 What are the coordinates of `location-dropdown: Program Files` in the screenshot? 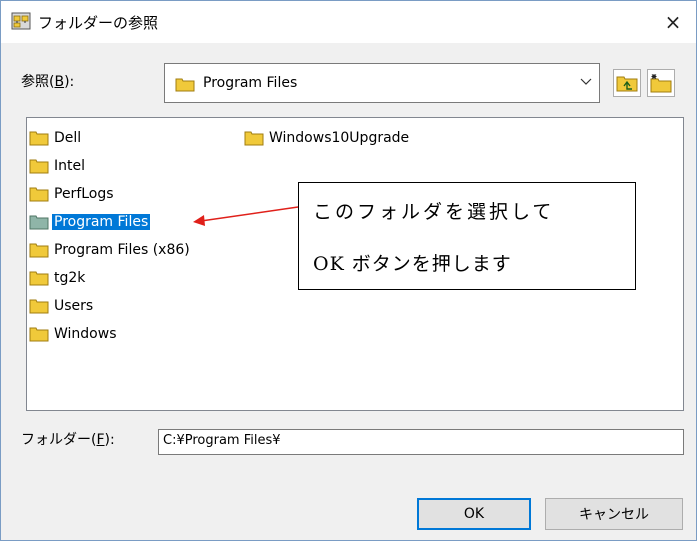 It's located at (382, 83).